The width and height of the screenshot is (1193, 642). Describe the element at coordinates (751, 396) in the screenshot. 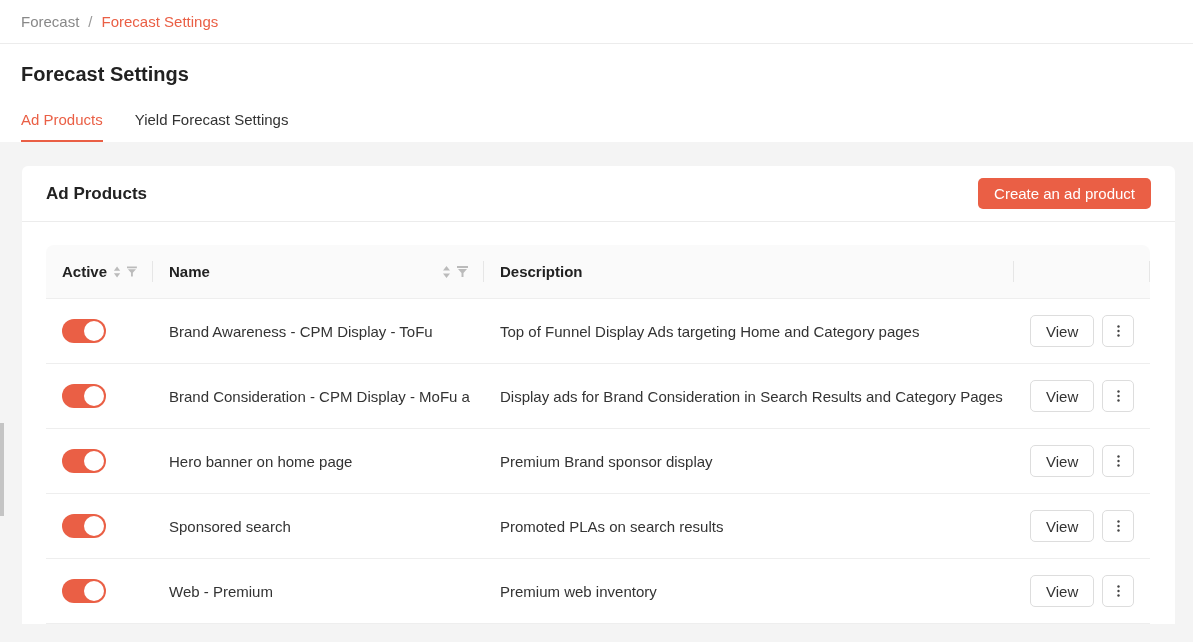

I see `product-description: Display ads for Brand Consideration in Search Results and Category Pages` at that location.